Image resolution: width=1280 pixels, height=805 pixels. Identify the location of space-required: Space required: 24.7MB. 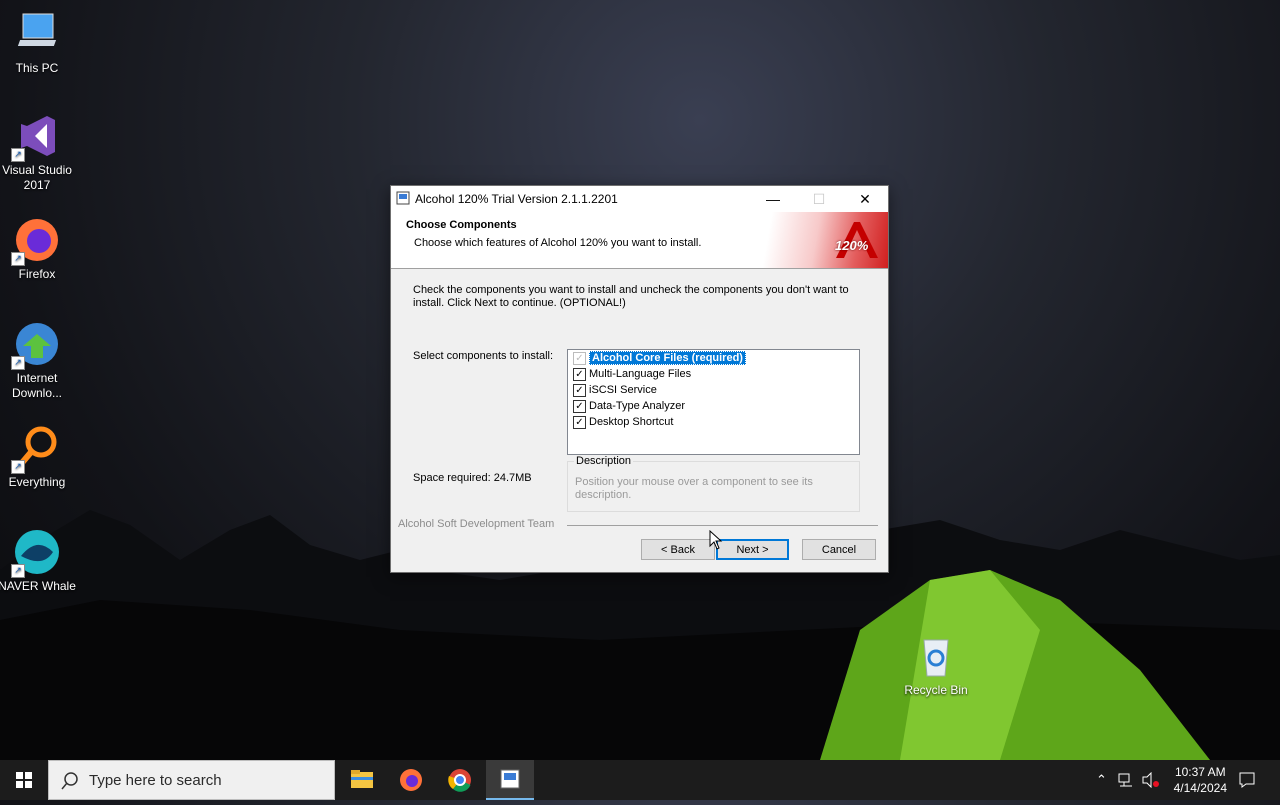
(472, 478).